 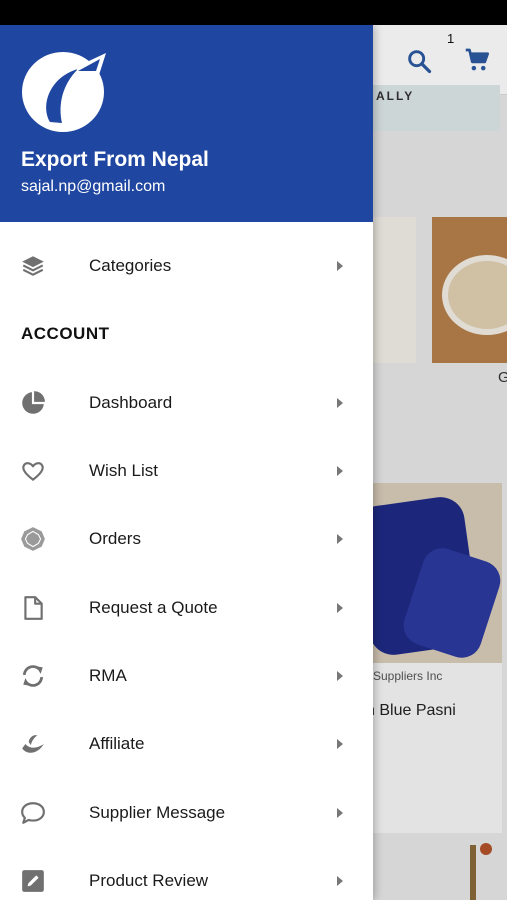 What do you see at coordinates (33, 472) in the screenshot?
I see `heart-icon` at bounding box center [33, 472].